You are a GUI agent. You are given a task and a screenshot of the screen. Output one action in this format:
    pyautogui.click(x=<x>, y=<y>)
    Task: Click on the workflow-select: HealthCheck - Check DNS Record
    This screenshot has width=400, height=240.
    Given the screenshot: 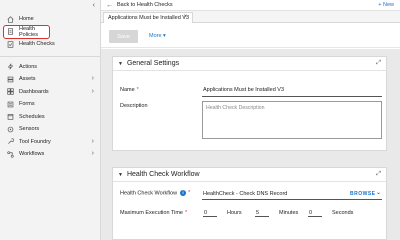 What is the action you would take?
    pyautogui.click(x=245, y=194)
    